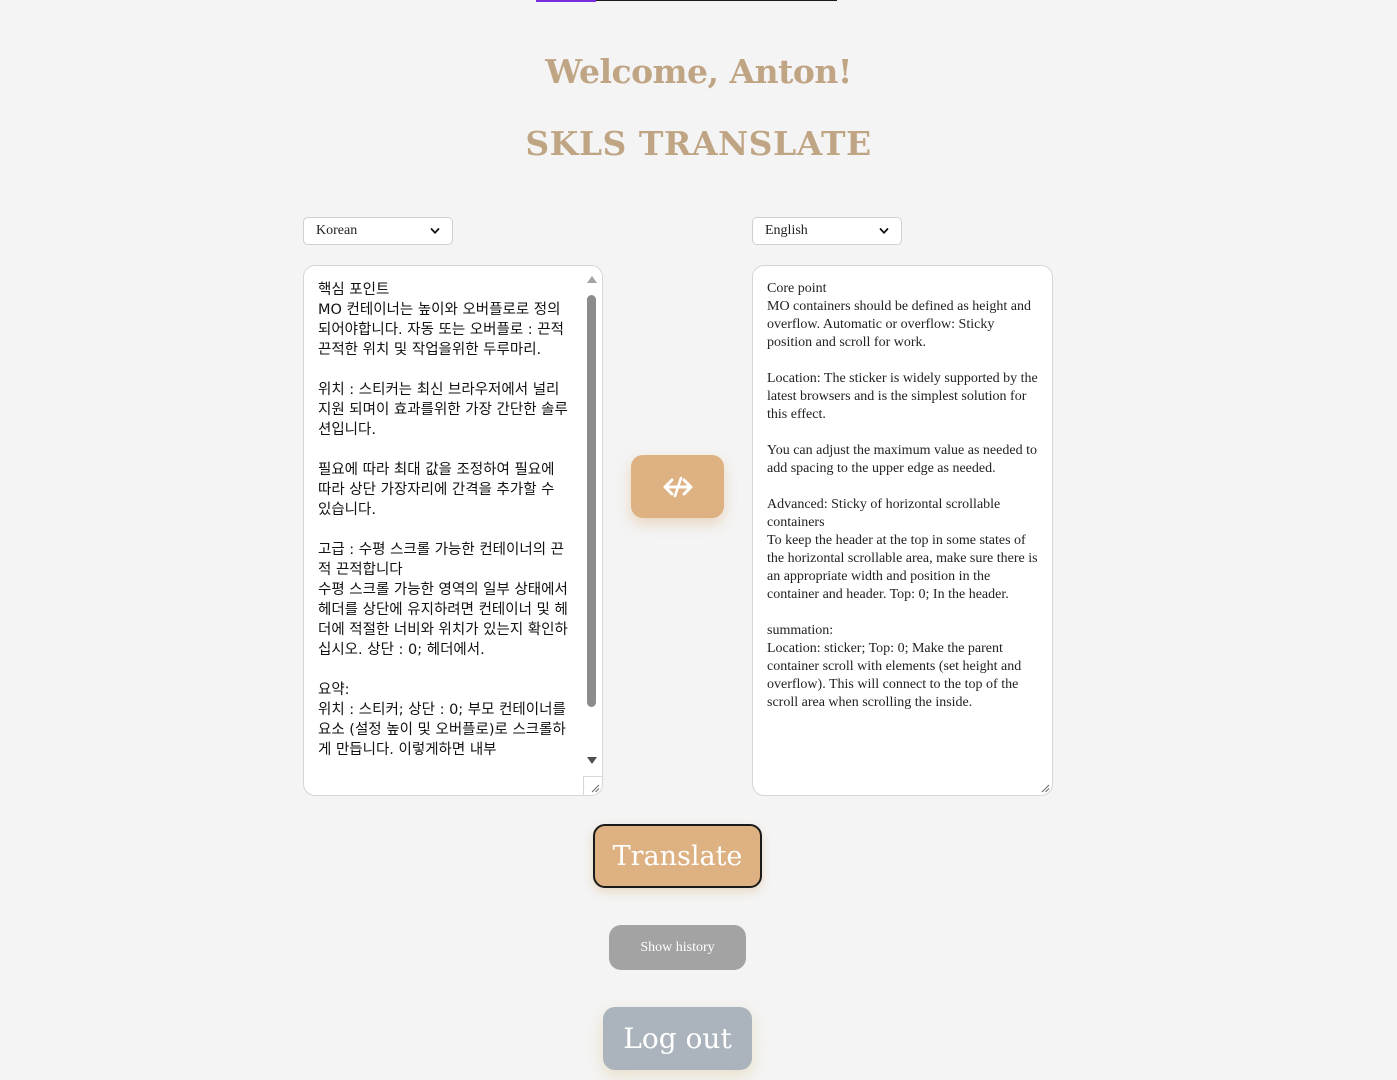  What do you see at coordinates (677, 1038) in the screenshot?
I see `logout-button: Log out` at bounding box center [677, 1038].